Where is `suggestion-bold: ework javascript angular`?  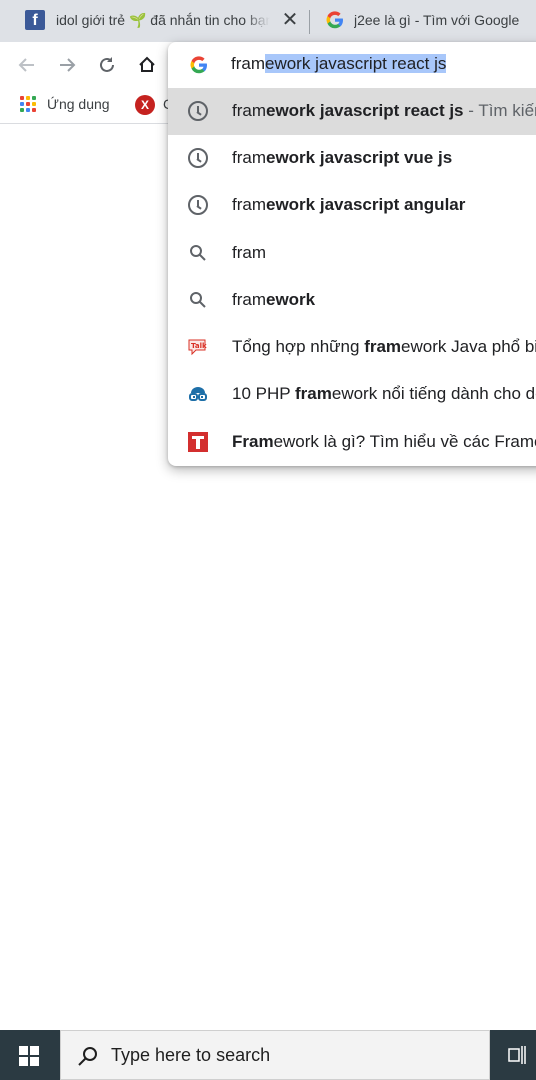 suggestion-bold: ework javascript angular is located at coordinates (366, 204).